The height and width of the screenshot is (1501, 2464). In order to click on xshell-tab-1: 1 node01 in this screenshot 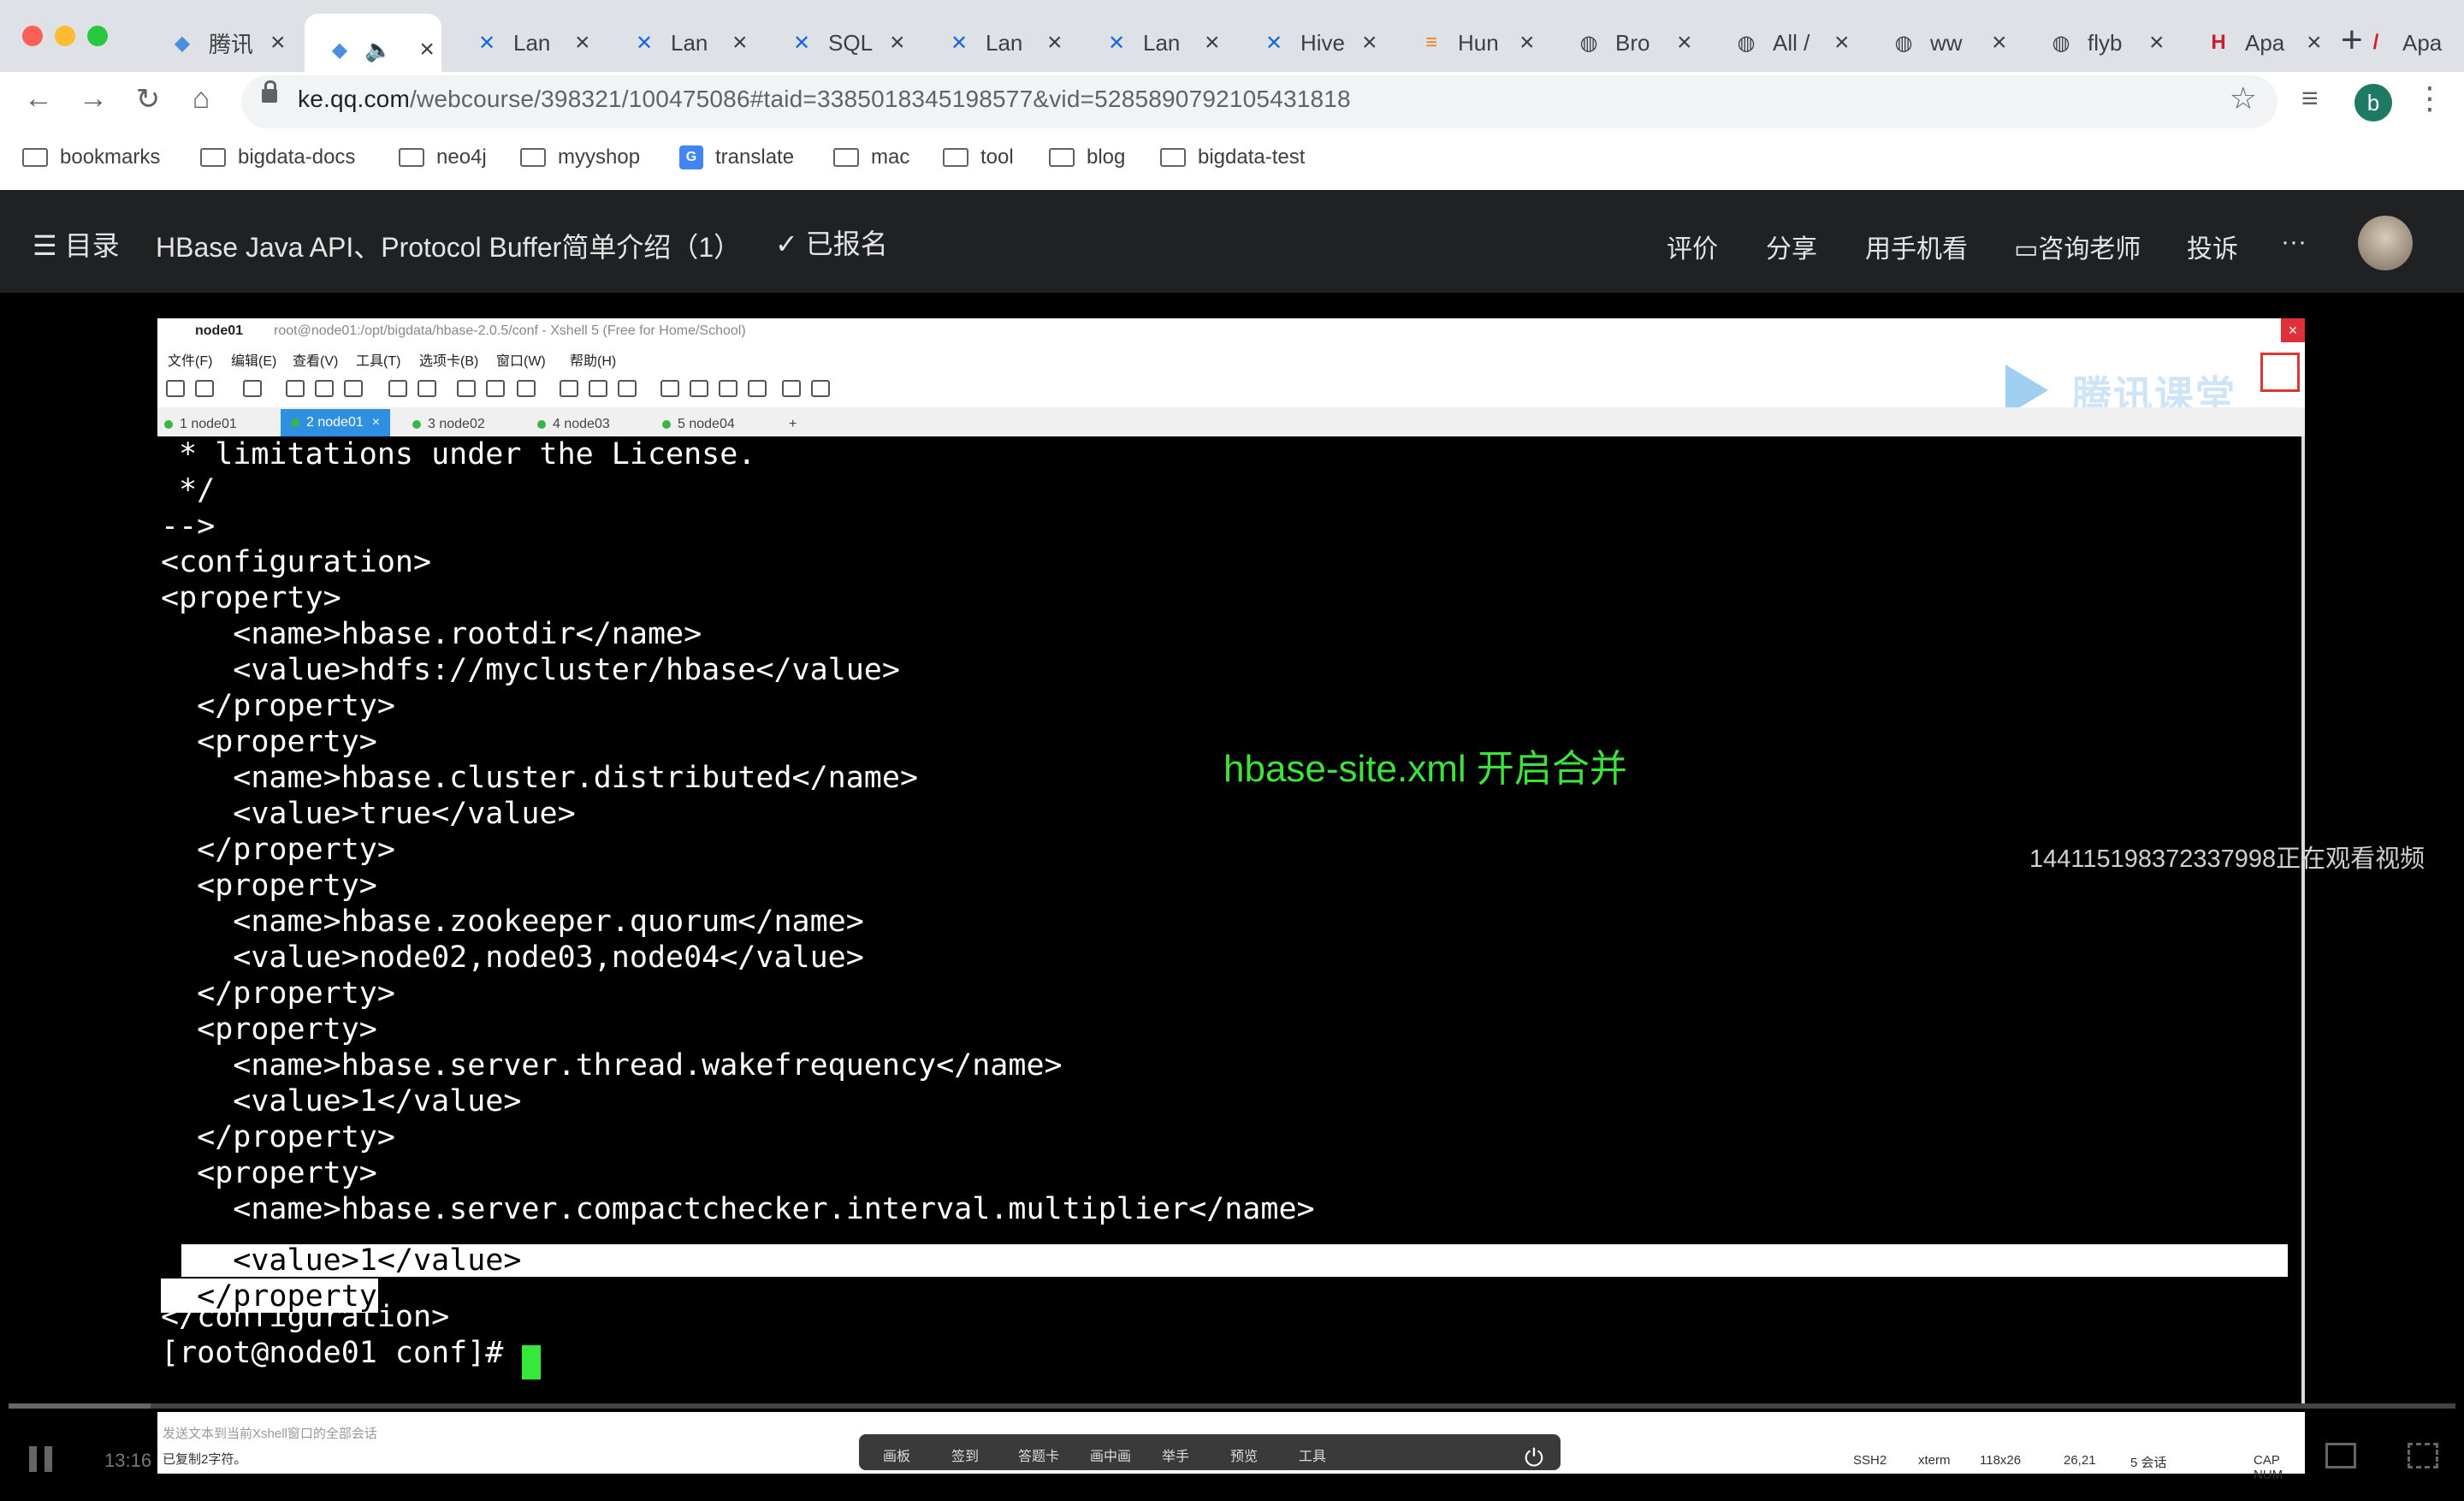, I will do `click(200, 424)`.